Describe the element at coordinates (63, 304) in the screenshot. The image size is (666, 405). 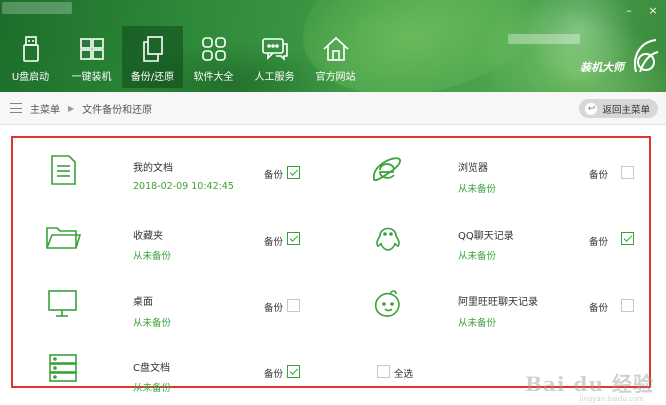
I see `monitor-icon` at that location.